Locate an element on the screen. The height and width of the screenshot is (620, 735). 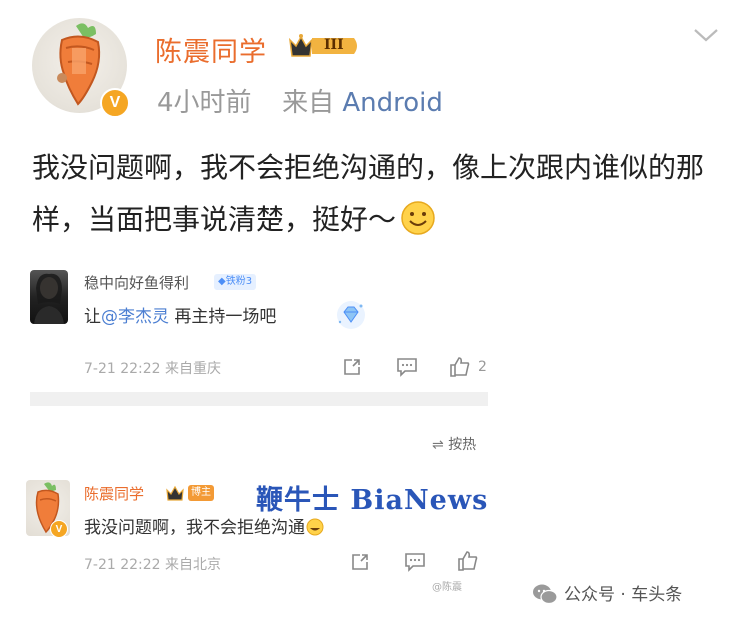
level-crown-badge: III is located at coordinates (325, 48).